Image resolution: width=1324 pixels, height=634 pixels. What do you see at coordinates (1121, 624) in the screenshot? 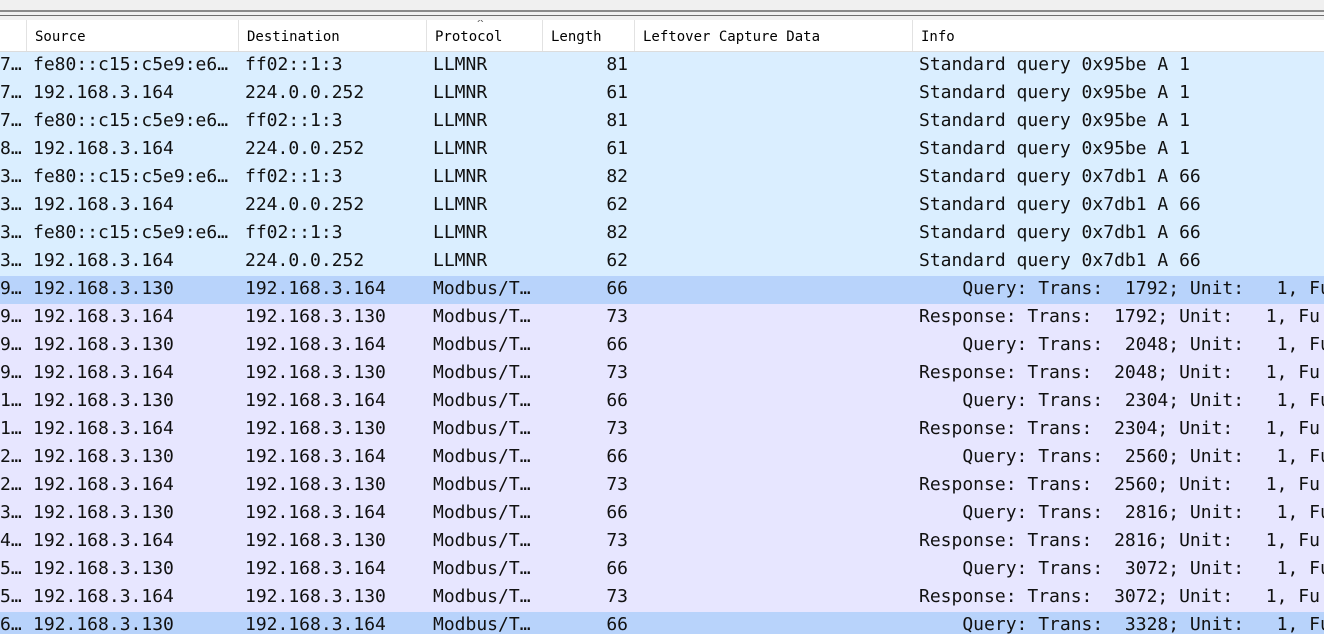
I see `packet-info: Query: Trans: 3328; Unit: 1, Fu` at bounding box center [1121, 624].